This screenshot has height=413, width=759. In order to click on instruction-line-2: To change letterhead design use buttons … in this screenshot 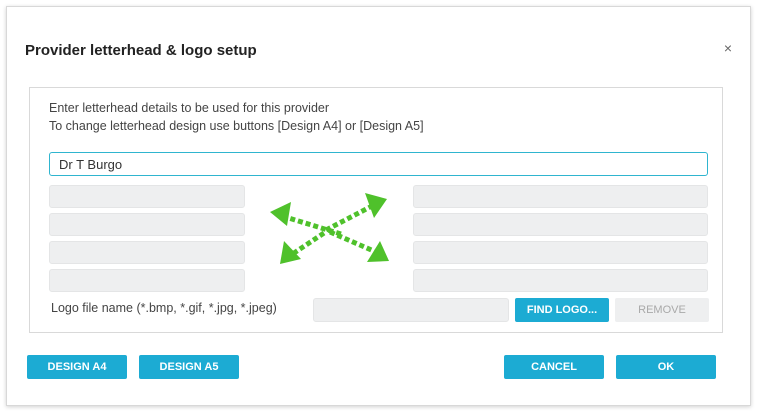, I will do `click(236, 126)`.